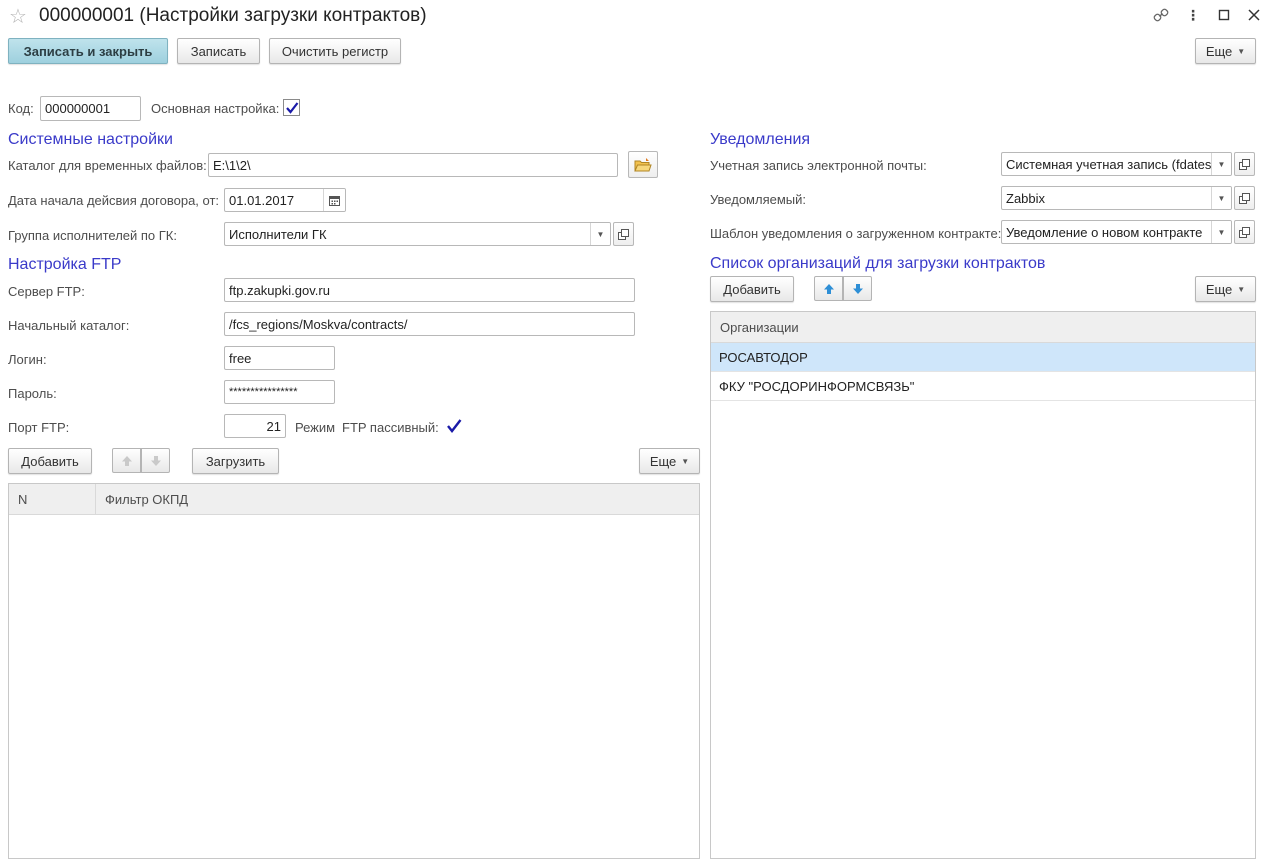 This screenshot has height=868, width=1269. I want to click on okpd-load-button: Загрузить, so click(235, 461).